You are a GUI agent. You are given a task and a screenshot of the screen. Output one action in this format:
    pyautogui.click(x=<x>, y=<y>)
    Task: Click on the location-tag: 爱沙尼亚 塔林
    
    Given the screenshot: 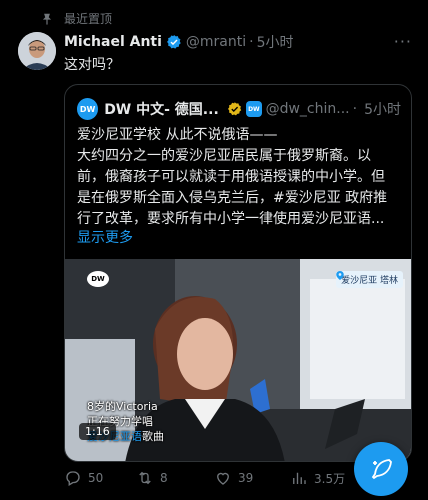 What is the action you would take?
    pyautogui.click(x=369, y=279)
    